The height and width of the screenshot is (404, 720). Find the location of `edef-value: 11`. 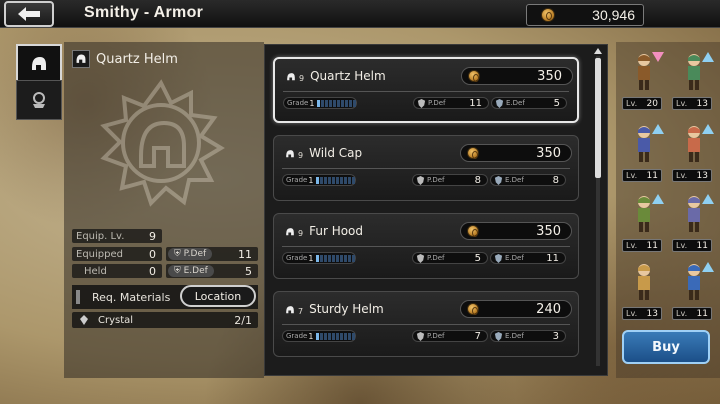

edef-value: 11 is located at coordinates (552, 258).